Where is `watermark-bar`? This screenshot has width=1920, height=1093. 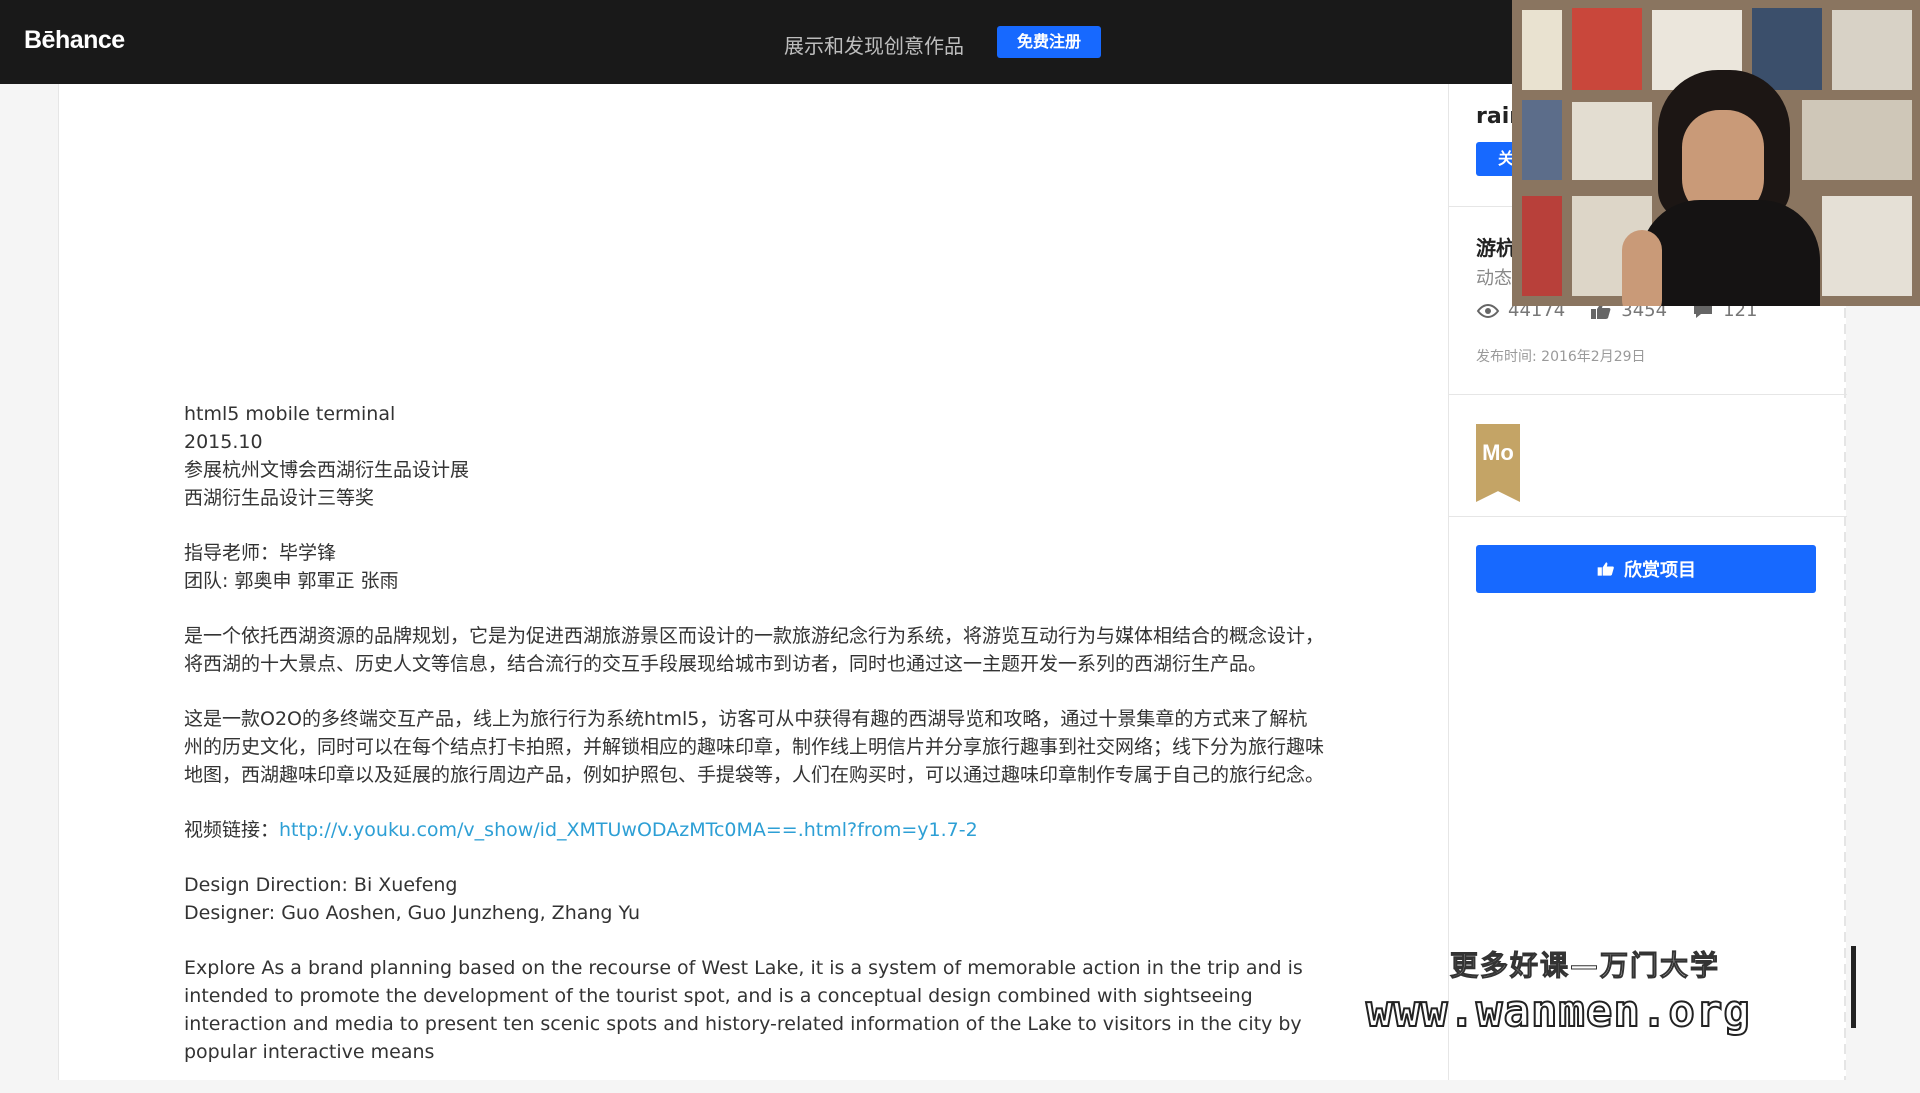 watermark-bar is located at coordinates (1853, 987).